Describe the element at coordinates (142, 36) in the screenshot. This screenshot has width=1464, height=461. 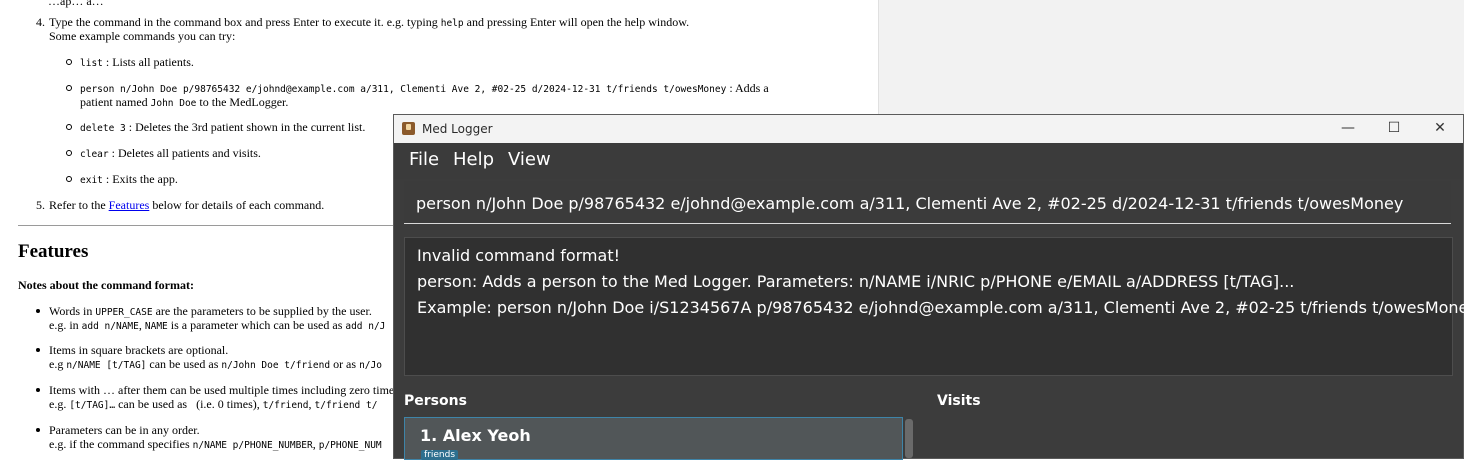
I see `step-4-subtext: Some example commands you can try:` at that location.